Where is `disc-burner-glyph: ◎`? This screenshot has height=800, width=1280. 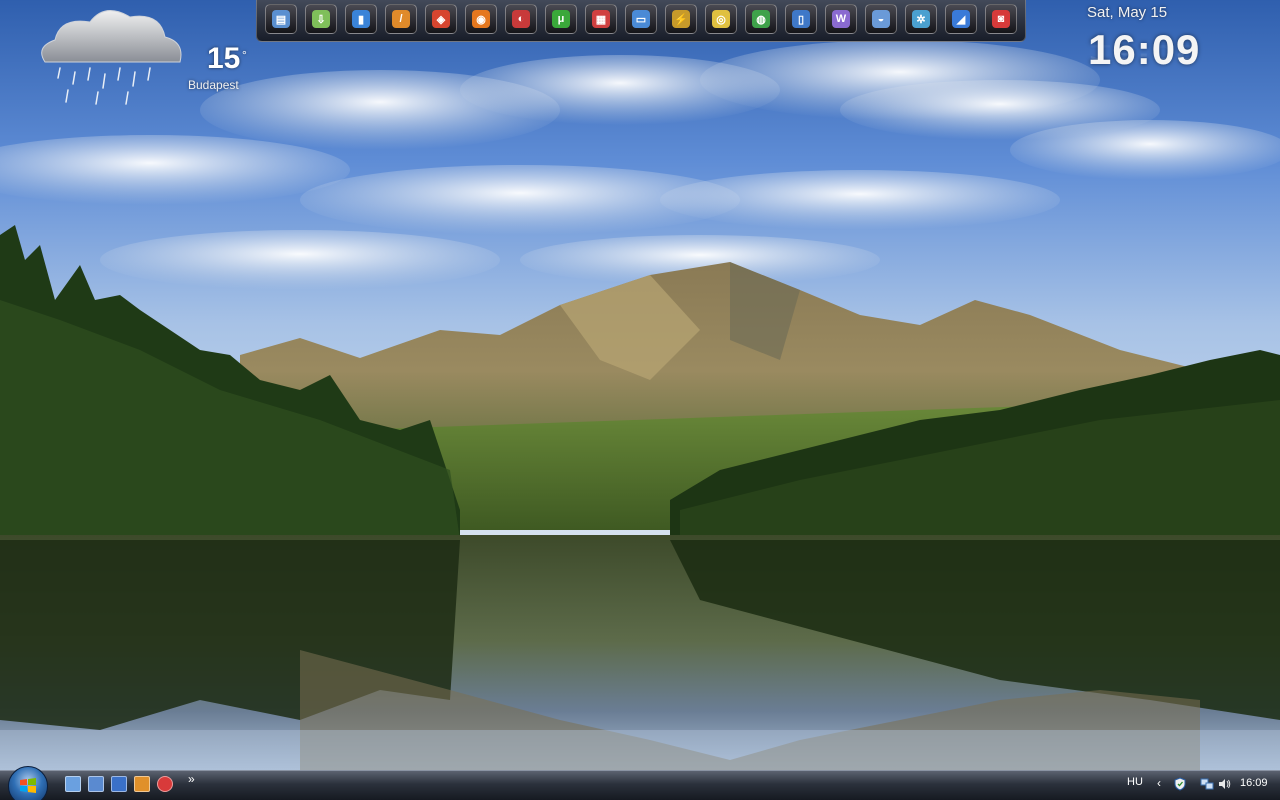
disc-burner-glyph: ◎ is located at coordinates (721, 19).